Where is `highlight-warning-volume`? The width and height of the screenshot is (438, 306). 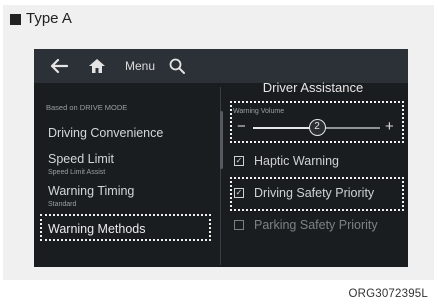
highlight-warning-volume is located at coordinates (317, 122).